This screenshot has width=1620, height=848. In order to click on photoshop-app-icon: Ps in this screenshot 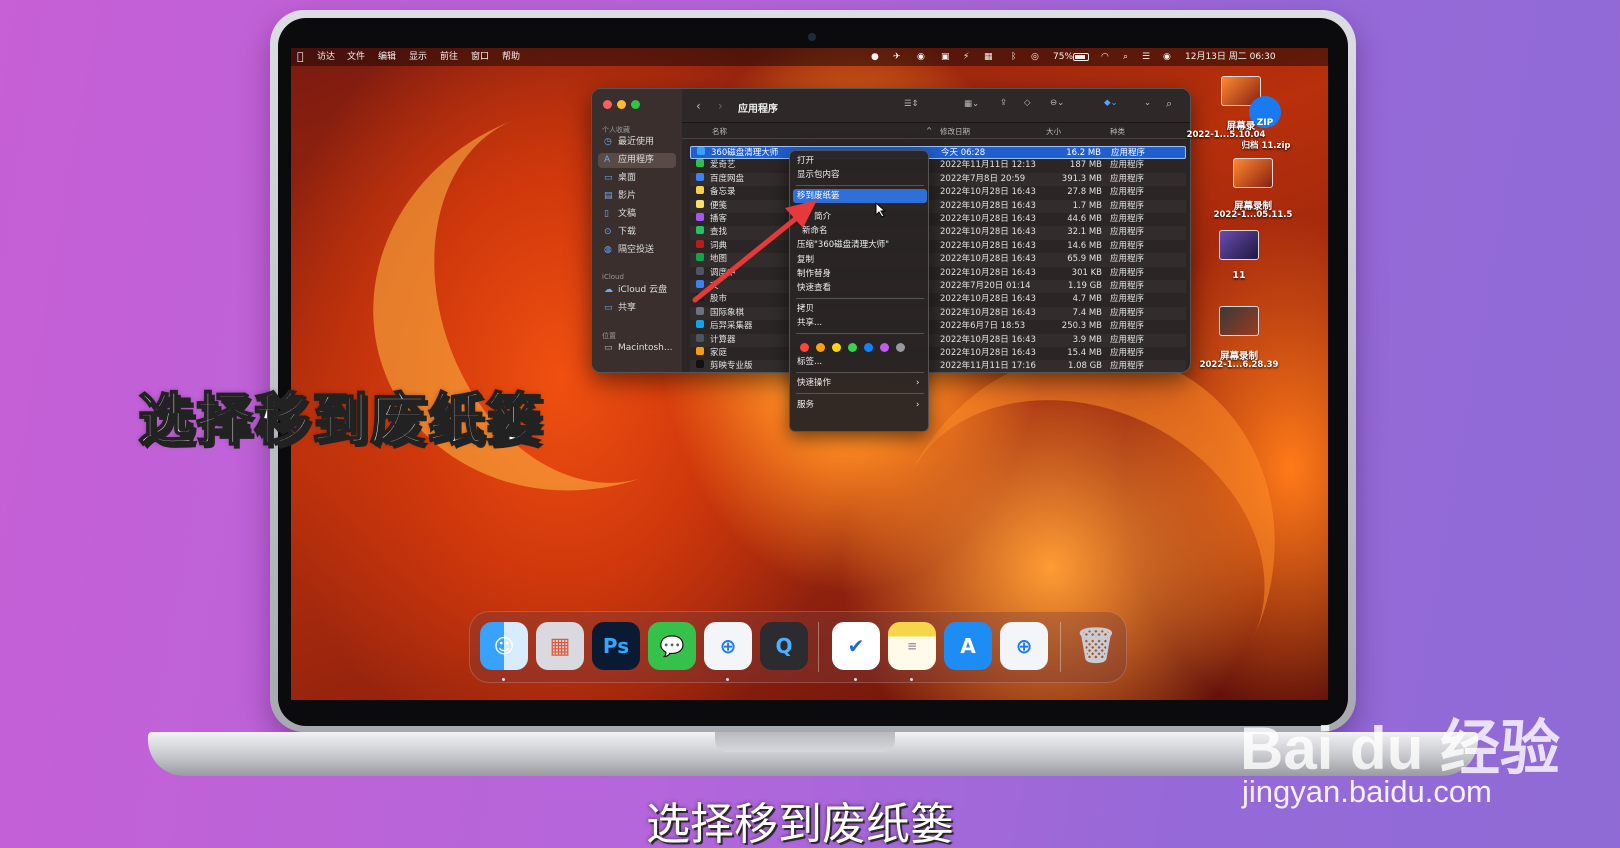, I will do `click(616, 646)`.